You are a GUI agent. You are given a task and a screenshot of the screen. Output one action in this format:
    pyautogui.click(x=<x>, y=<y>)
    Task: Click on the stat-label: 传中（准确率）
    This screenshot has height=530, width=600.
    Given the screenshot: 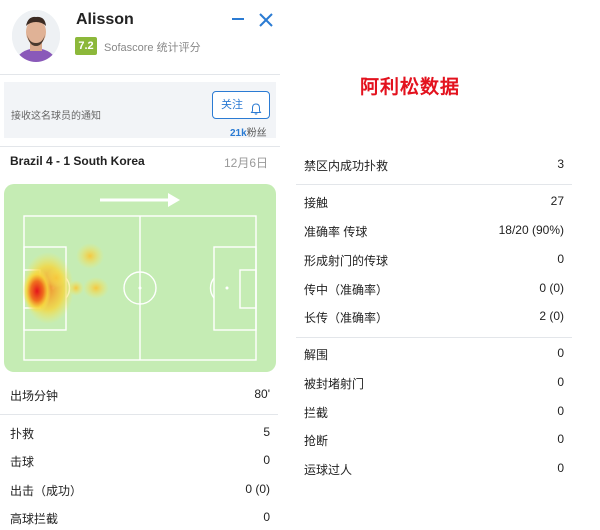 What is the action you would take?
    pyautogui.click(x=346, y=290)
    